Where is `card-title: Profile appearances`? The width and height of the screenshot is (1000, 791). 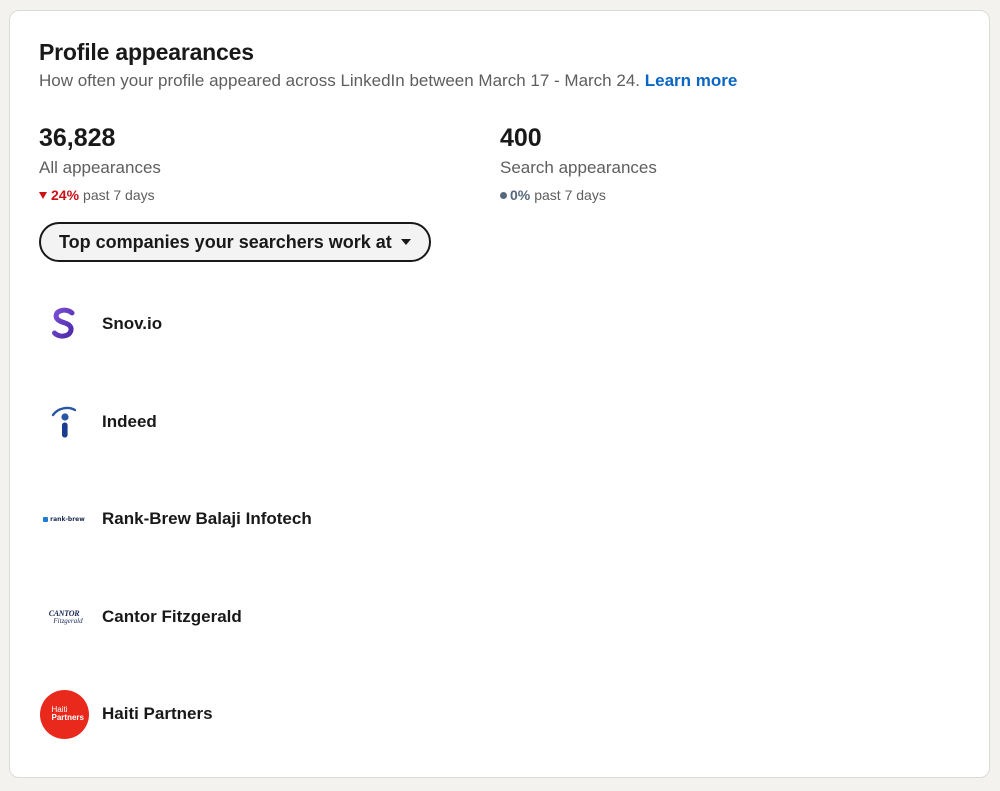
card-title: Profile appearances is located at coordinates (146, 52).